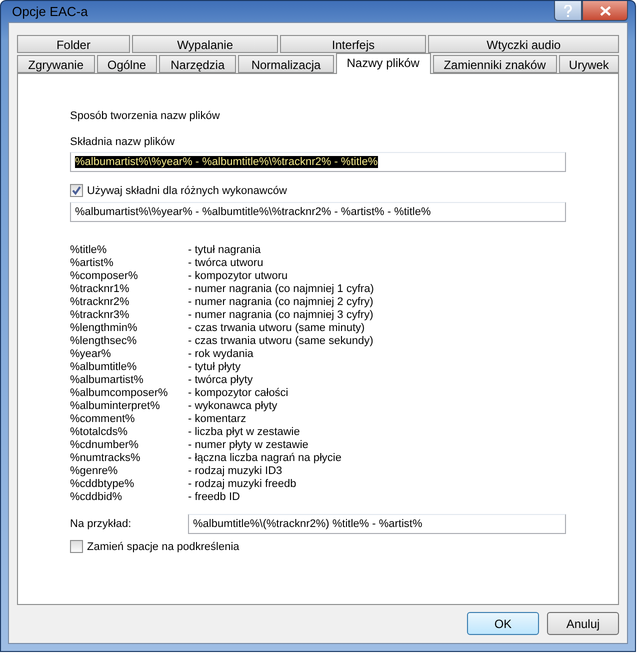 This screenshot has width=642, height=660. I want to click on placeholder-description: - tytuł płyty, so click(215, 367).